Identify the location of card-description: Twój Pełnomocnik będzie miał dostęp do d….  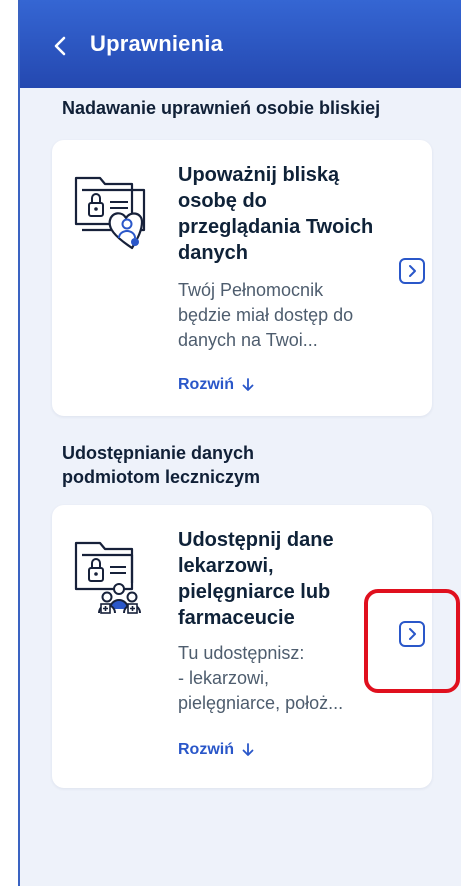
(266, 315).